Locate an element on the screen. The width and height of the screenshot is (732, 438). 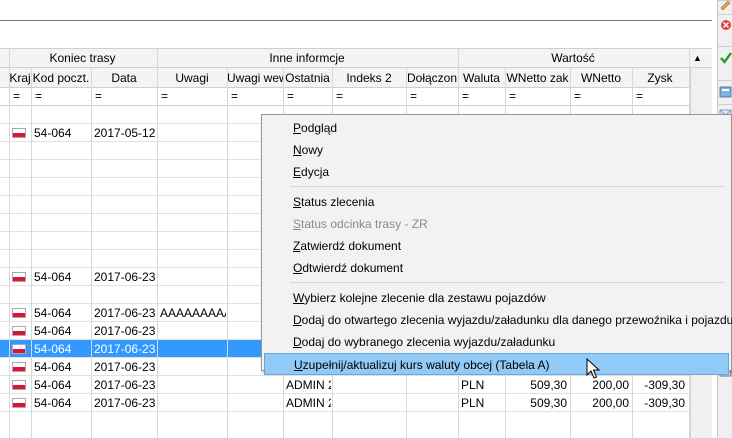
cell-uwagi: AAAAAAAAA is located at coordinates (193, 313).